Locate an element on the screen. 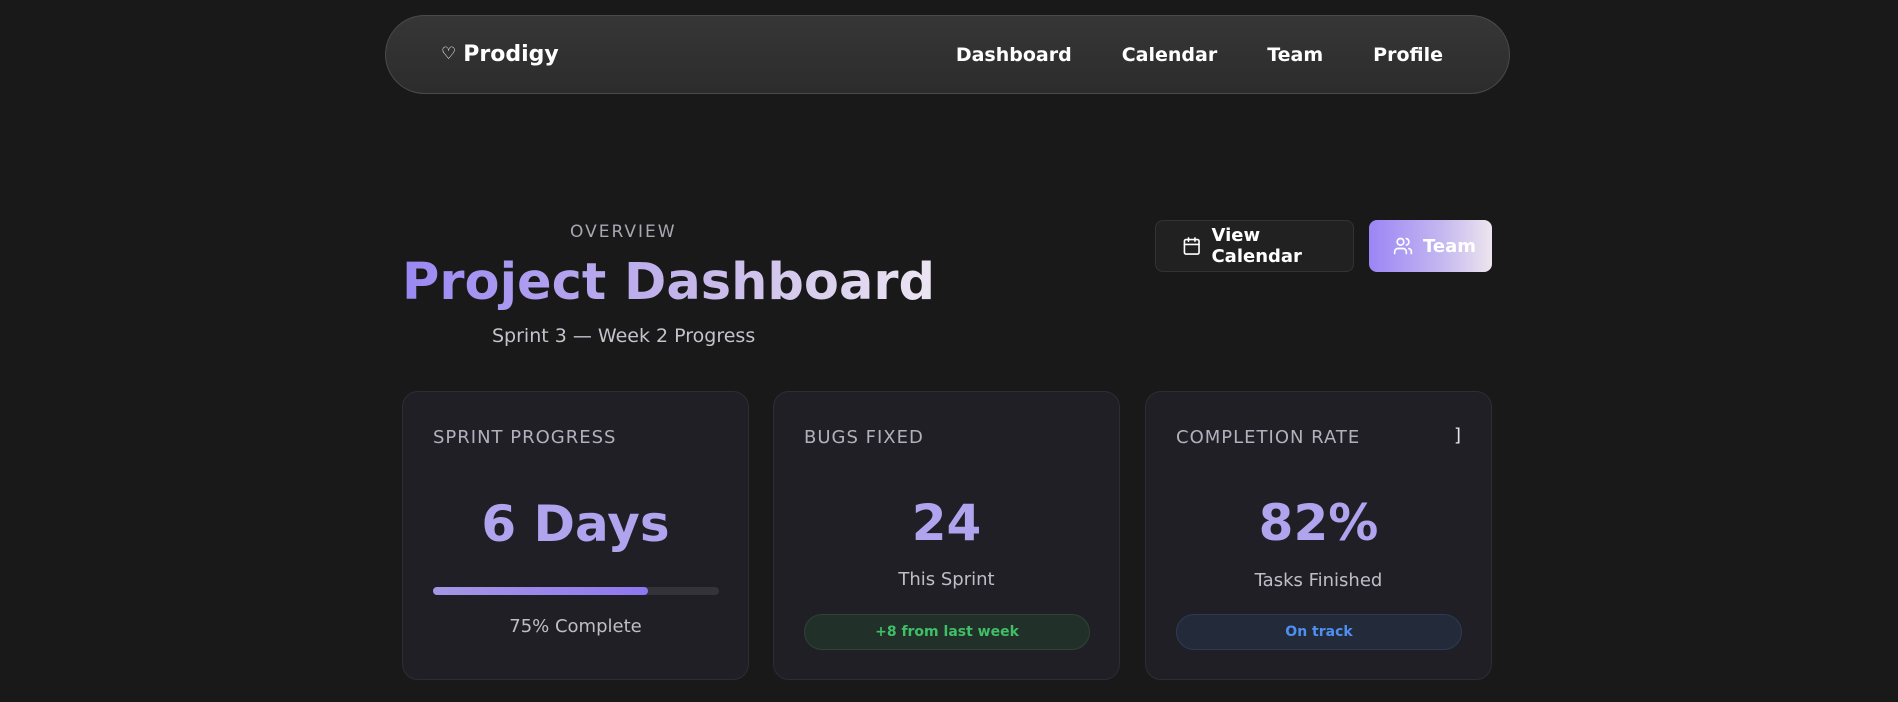 The height and width of the screenshot is (702, 1898). status-badge: On track is located at coordinates (1319, 632).